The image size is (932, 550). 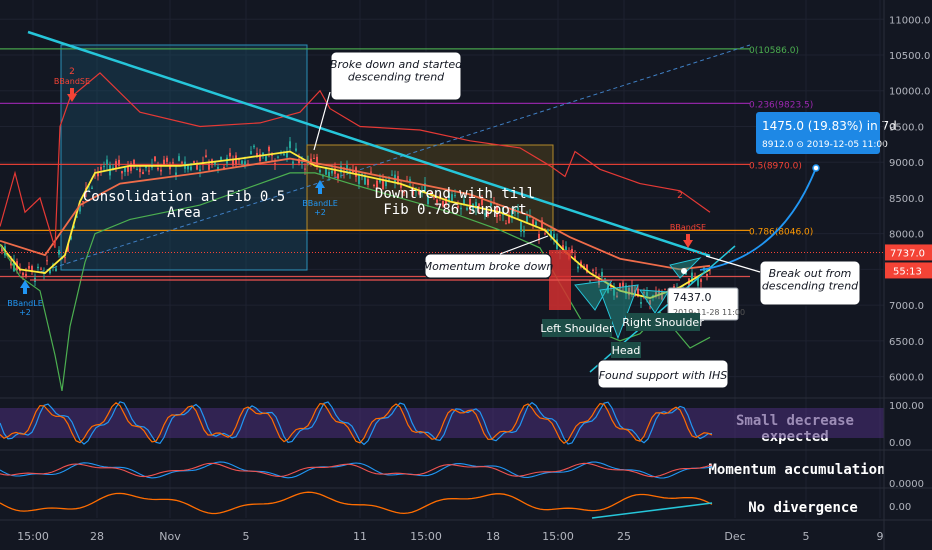 I want to click on annotation-text: Broke down and started descending trend, so click(x=396, y=71).